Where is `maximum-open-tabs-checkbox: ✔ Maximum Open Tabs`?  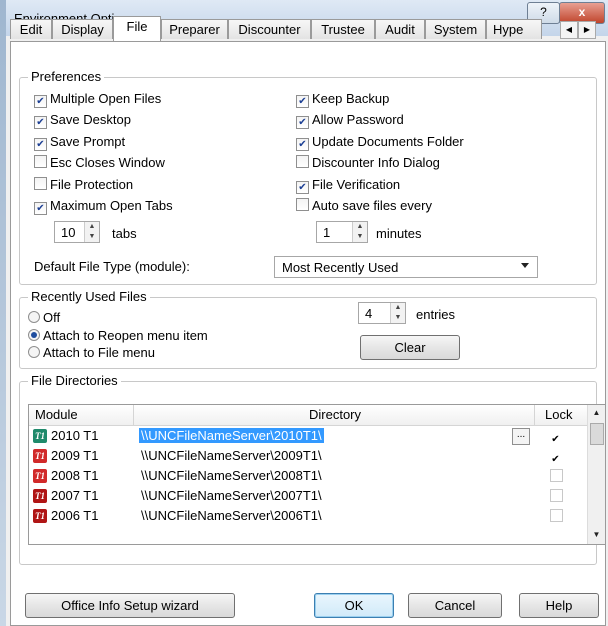 maximum-open-tabs-checkbox: ✔ Maximum Open Tabs is located at coordinates (103, 206).